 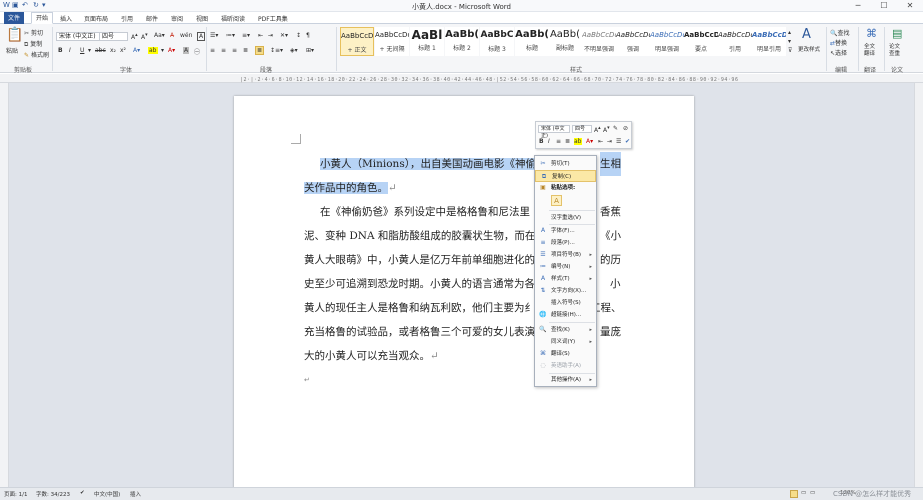 What do you see at coordinates (134, 36) in the screenshot?
I see `grow-font-icon: A▴` at bounding box center [134, 36].